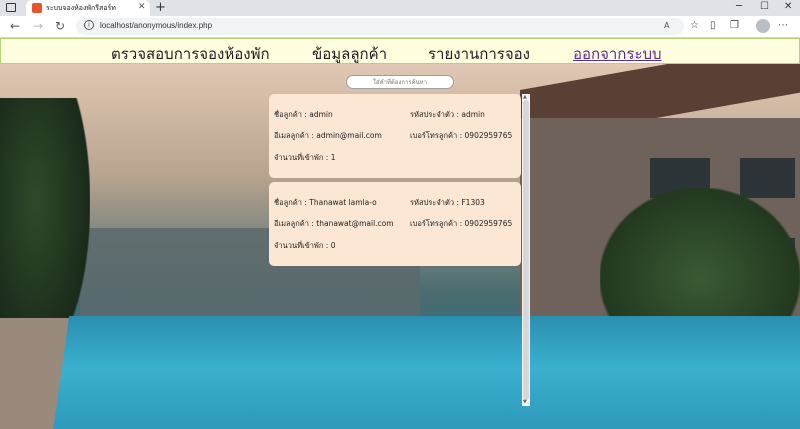 The width and height of the screenshot is (800, 429). Describe the element at coordinates (666, 25) in the screenshot. I see `read-aloud-icon: A` at that location.